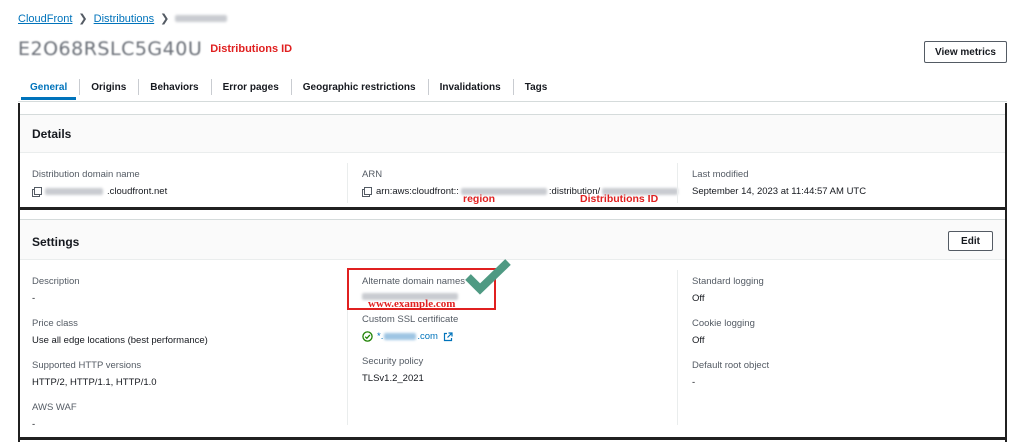 The height and width of the screenshot is (442, 1024). I want to click on alternate-domain-annotation: www.example.com, so click(412, 304).